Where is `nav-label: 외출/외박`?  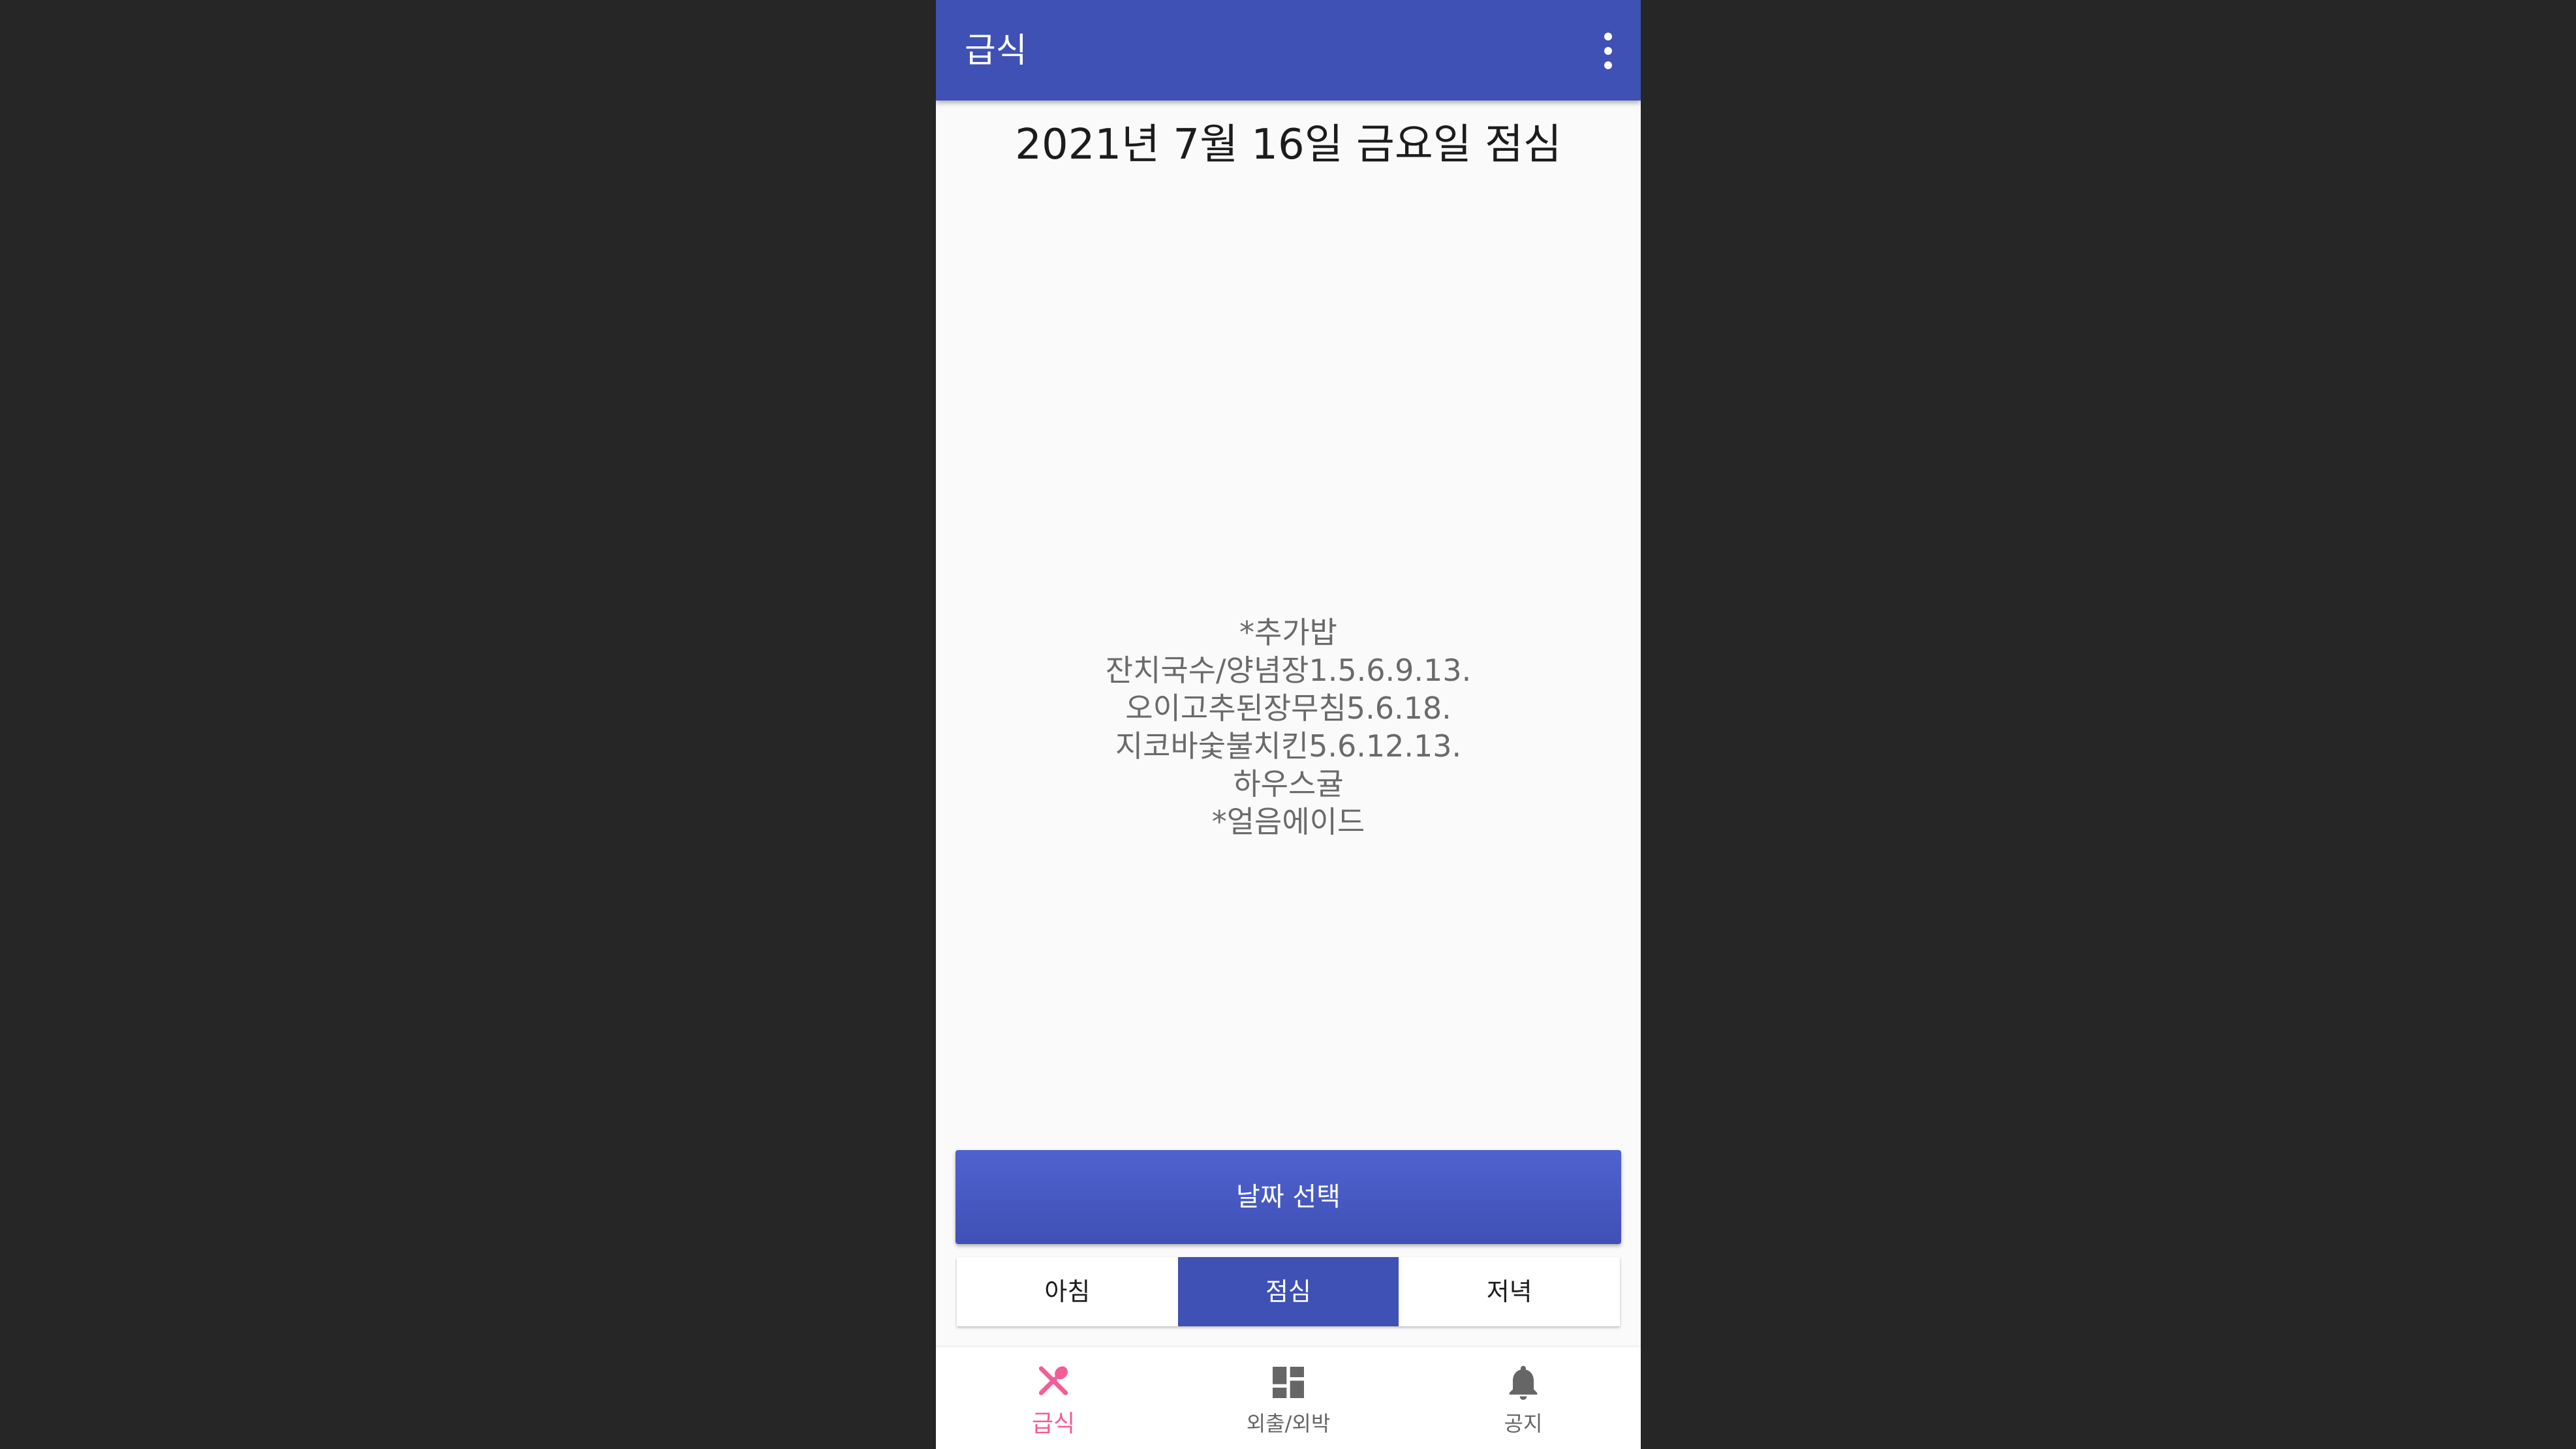
nav-label: 외출/외박 is located at coordinates (1288, 1424).